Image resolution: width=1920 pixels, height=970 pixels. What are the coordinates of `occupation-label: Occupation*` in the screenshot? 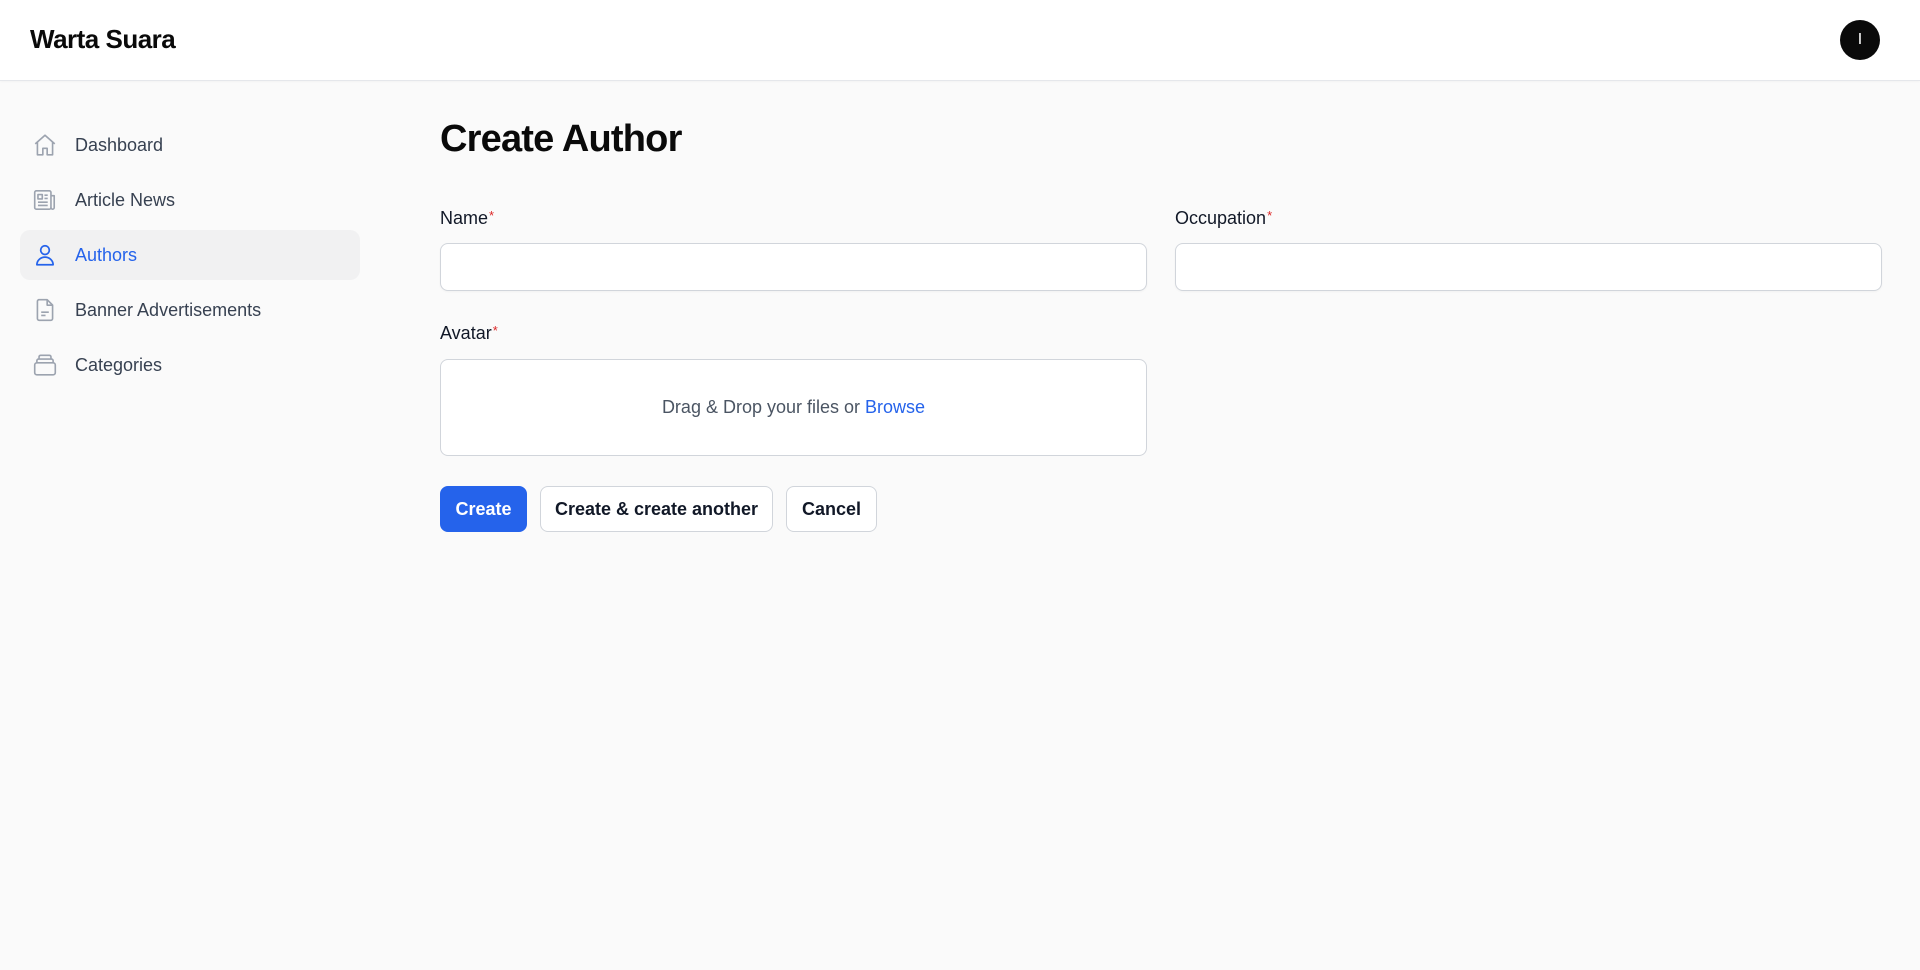 It's located at (1223, 218).